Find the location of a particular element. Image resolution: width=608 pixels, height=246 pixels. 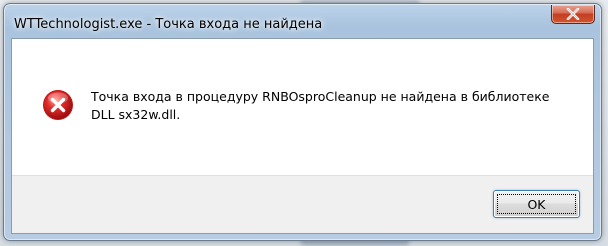

ok-button-label: OK is located at coordinates (536, 204).